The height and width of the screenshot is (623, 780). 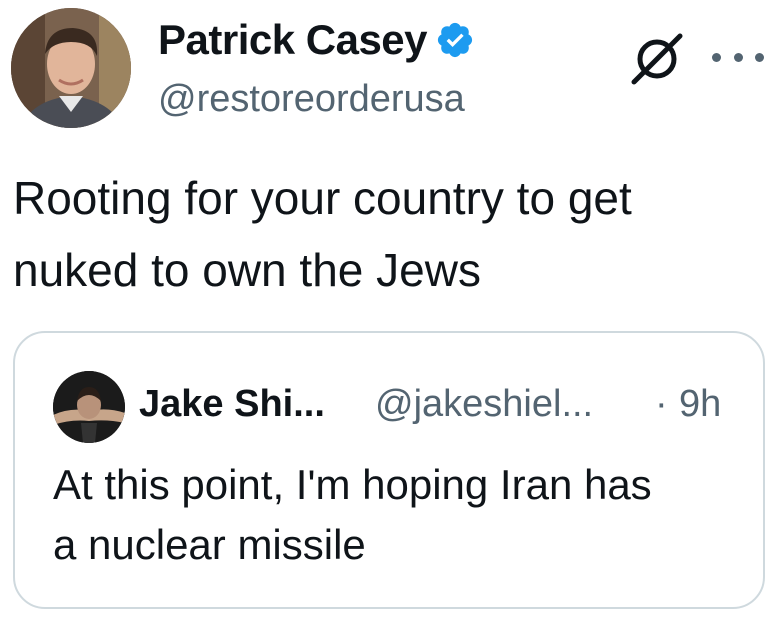 I want to click on tweet-text-line: nuked to own the Jews, so click(x=247, y=270).